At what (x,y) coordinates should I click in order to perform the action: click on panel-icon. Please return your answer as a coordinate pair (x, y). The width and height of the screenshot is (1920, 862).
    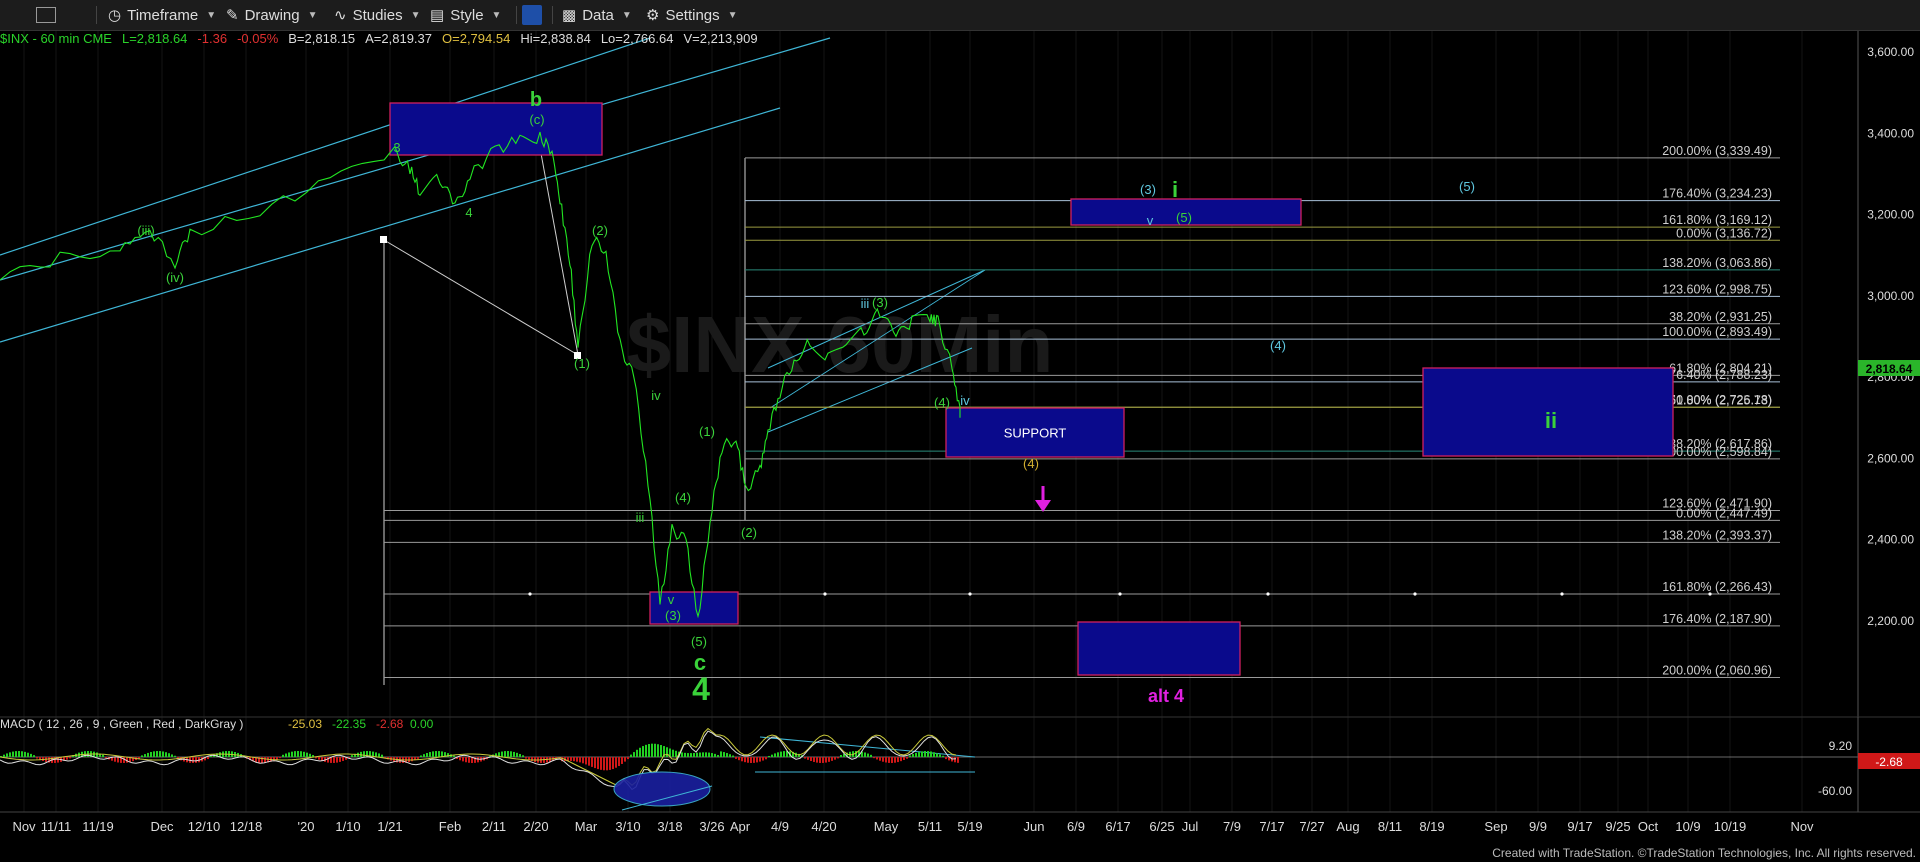
    Looking at the image, I should click on (46, 15).